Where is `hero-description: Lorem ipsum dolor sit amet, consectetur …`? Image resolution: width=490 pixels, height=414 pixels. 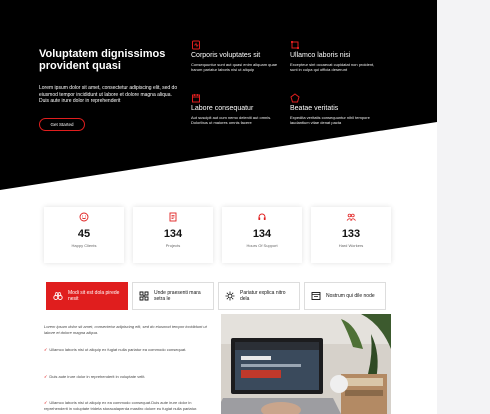
hero-description: Lorem ipsum dolor sit amet, consectetur … is located at coordinates (108, 94).